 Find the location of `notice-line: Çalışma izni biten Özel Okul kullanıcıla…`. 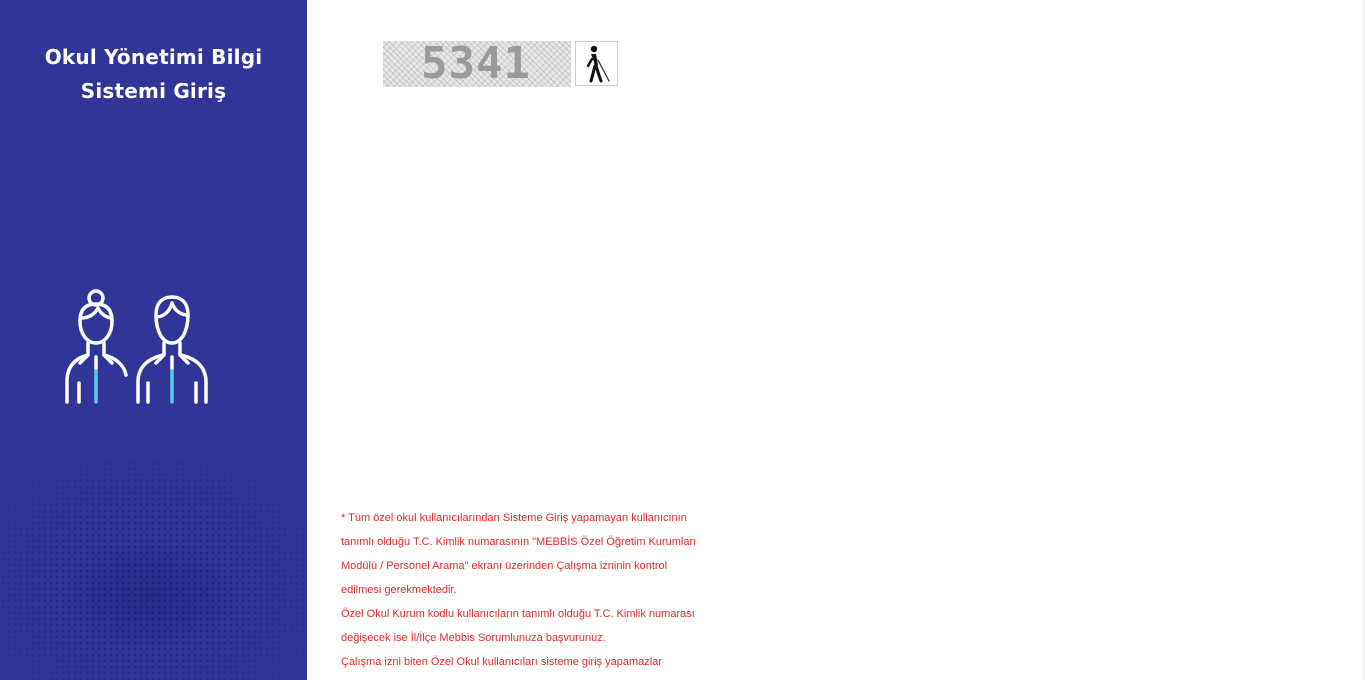

notice-line: Çalışma izni biten Özel Okul kullanıcıla… is located at coordinates (501, 662).